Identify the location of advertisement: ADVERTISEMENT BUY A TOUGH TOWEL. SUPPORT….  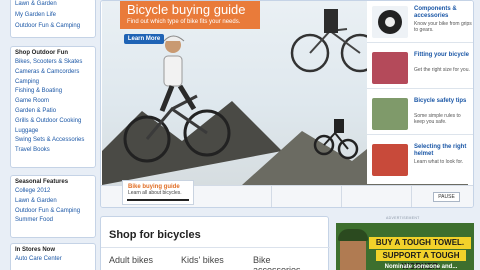
(405, 243).